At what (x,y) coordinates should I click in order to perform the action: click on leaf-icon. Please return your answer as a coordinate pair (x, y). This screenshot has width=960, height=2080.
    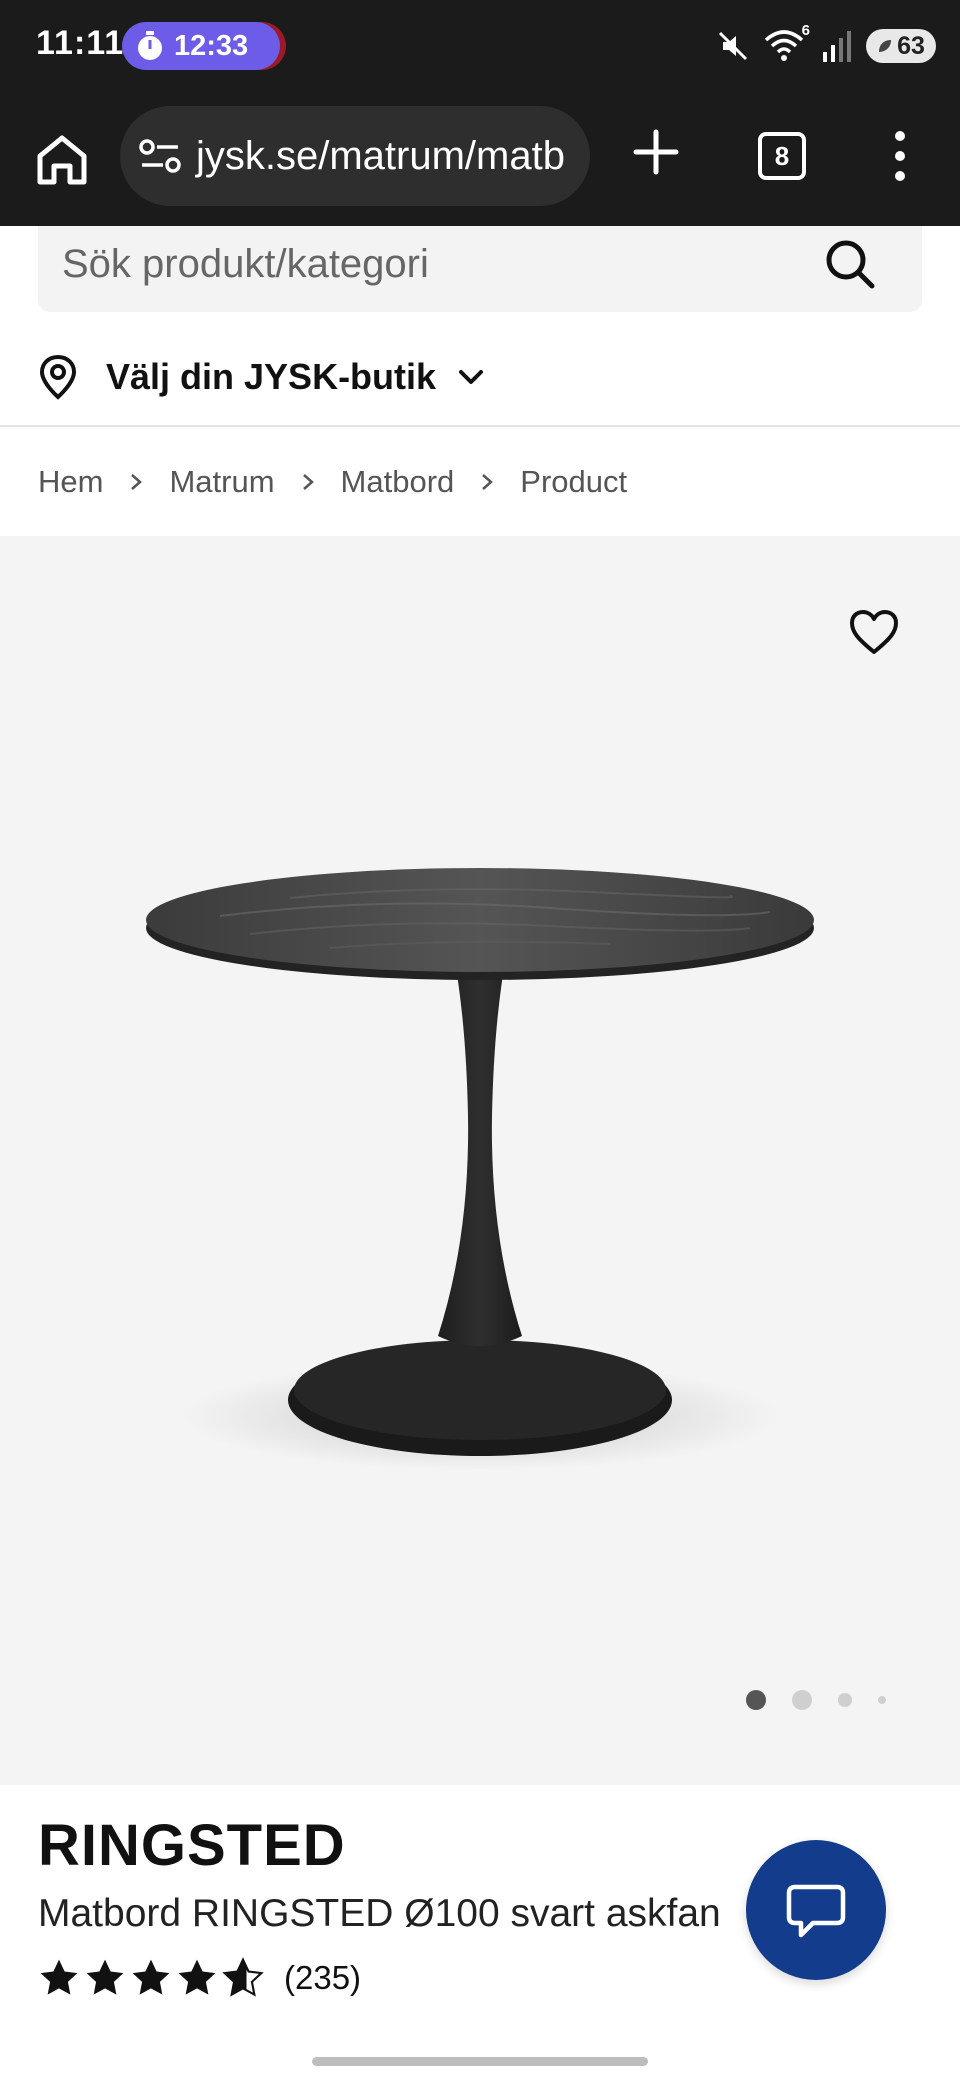
    Looking at the image, I should click on (885, 46).